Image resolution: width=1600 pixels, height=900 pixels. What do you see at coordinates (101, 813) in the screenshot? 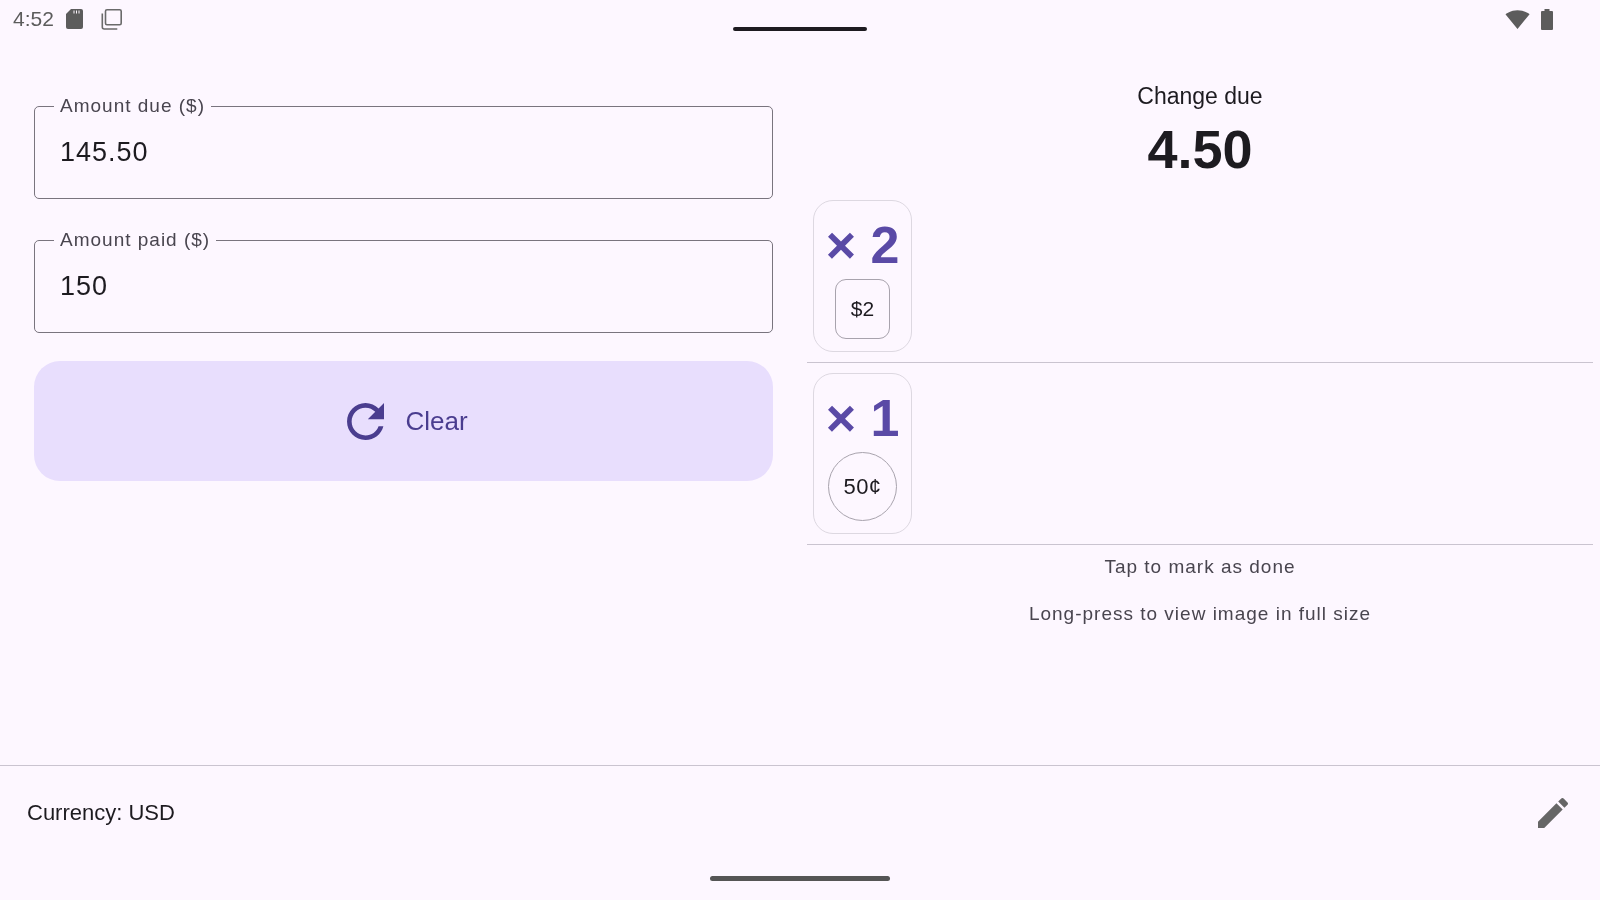
I see `currency-label: Currency: USD` at bounding box center [101, 813].